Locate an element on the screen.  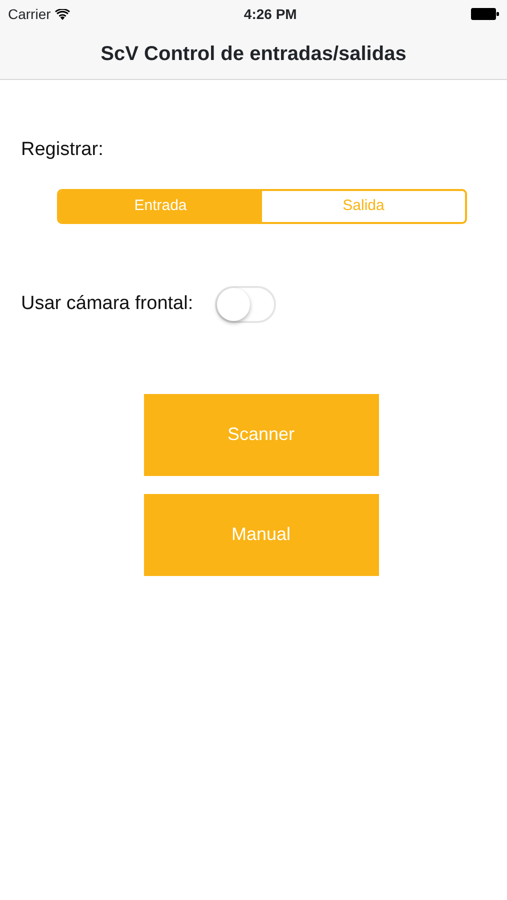
wifi-icon is located at coordinates (62, 14).